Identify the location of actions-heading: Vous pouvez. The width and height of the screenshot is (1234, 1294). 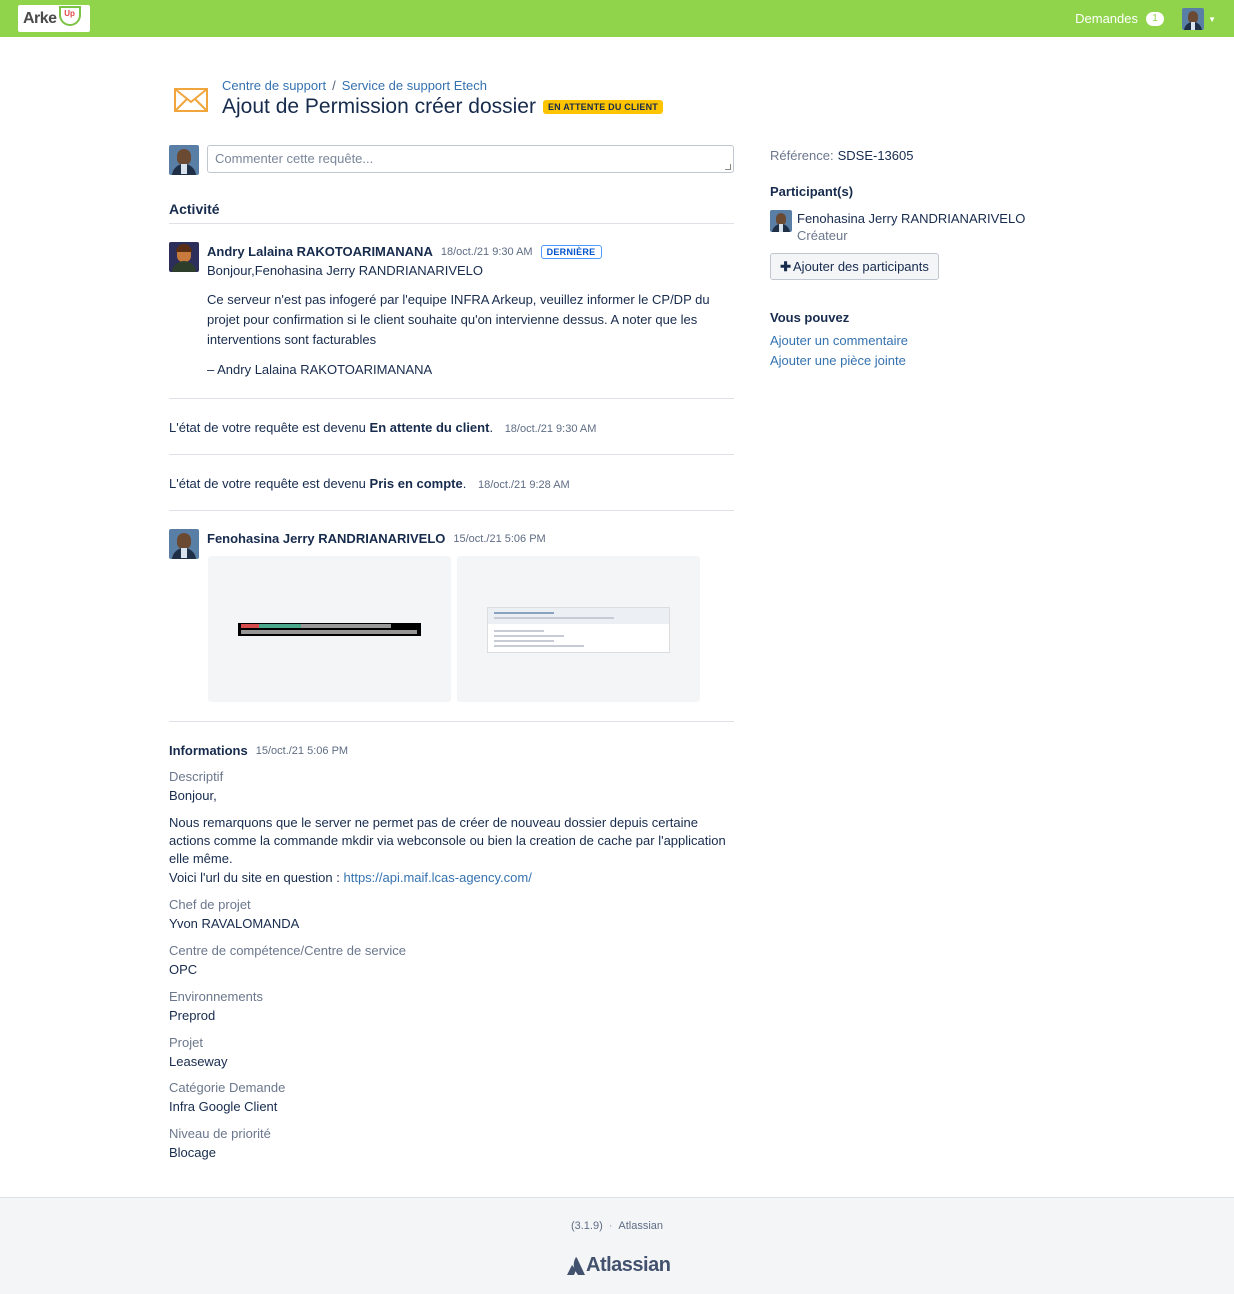
(810, 317).